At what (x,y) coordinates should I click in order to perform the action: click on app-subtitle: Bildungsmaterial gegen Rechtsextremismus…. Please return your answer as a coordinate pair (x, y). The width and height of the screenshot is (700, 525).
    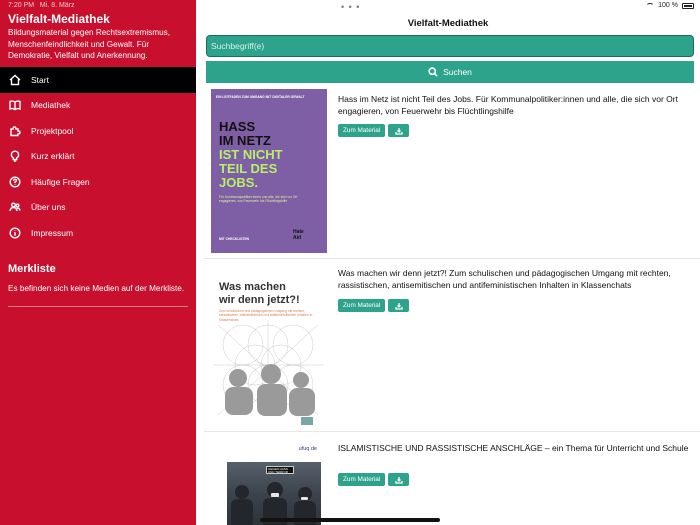
    Looking at the image, I should click on (89, 44).